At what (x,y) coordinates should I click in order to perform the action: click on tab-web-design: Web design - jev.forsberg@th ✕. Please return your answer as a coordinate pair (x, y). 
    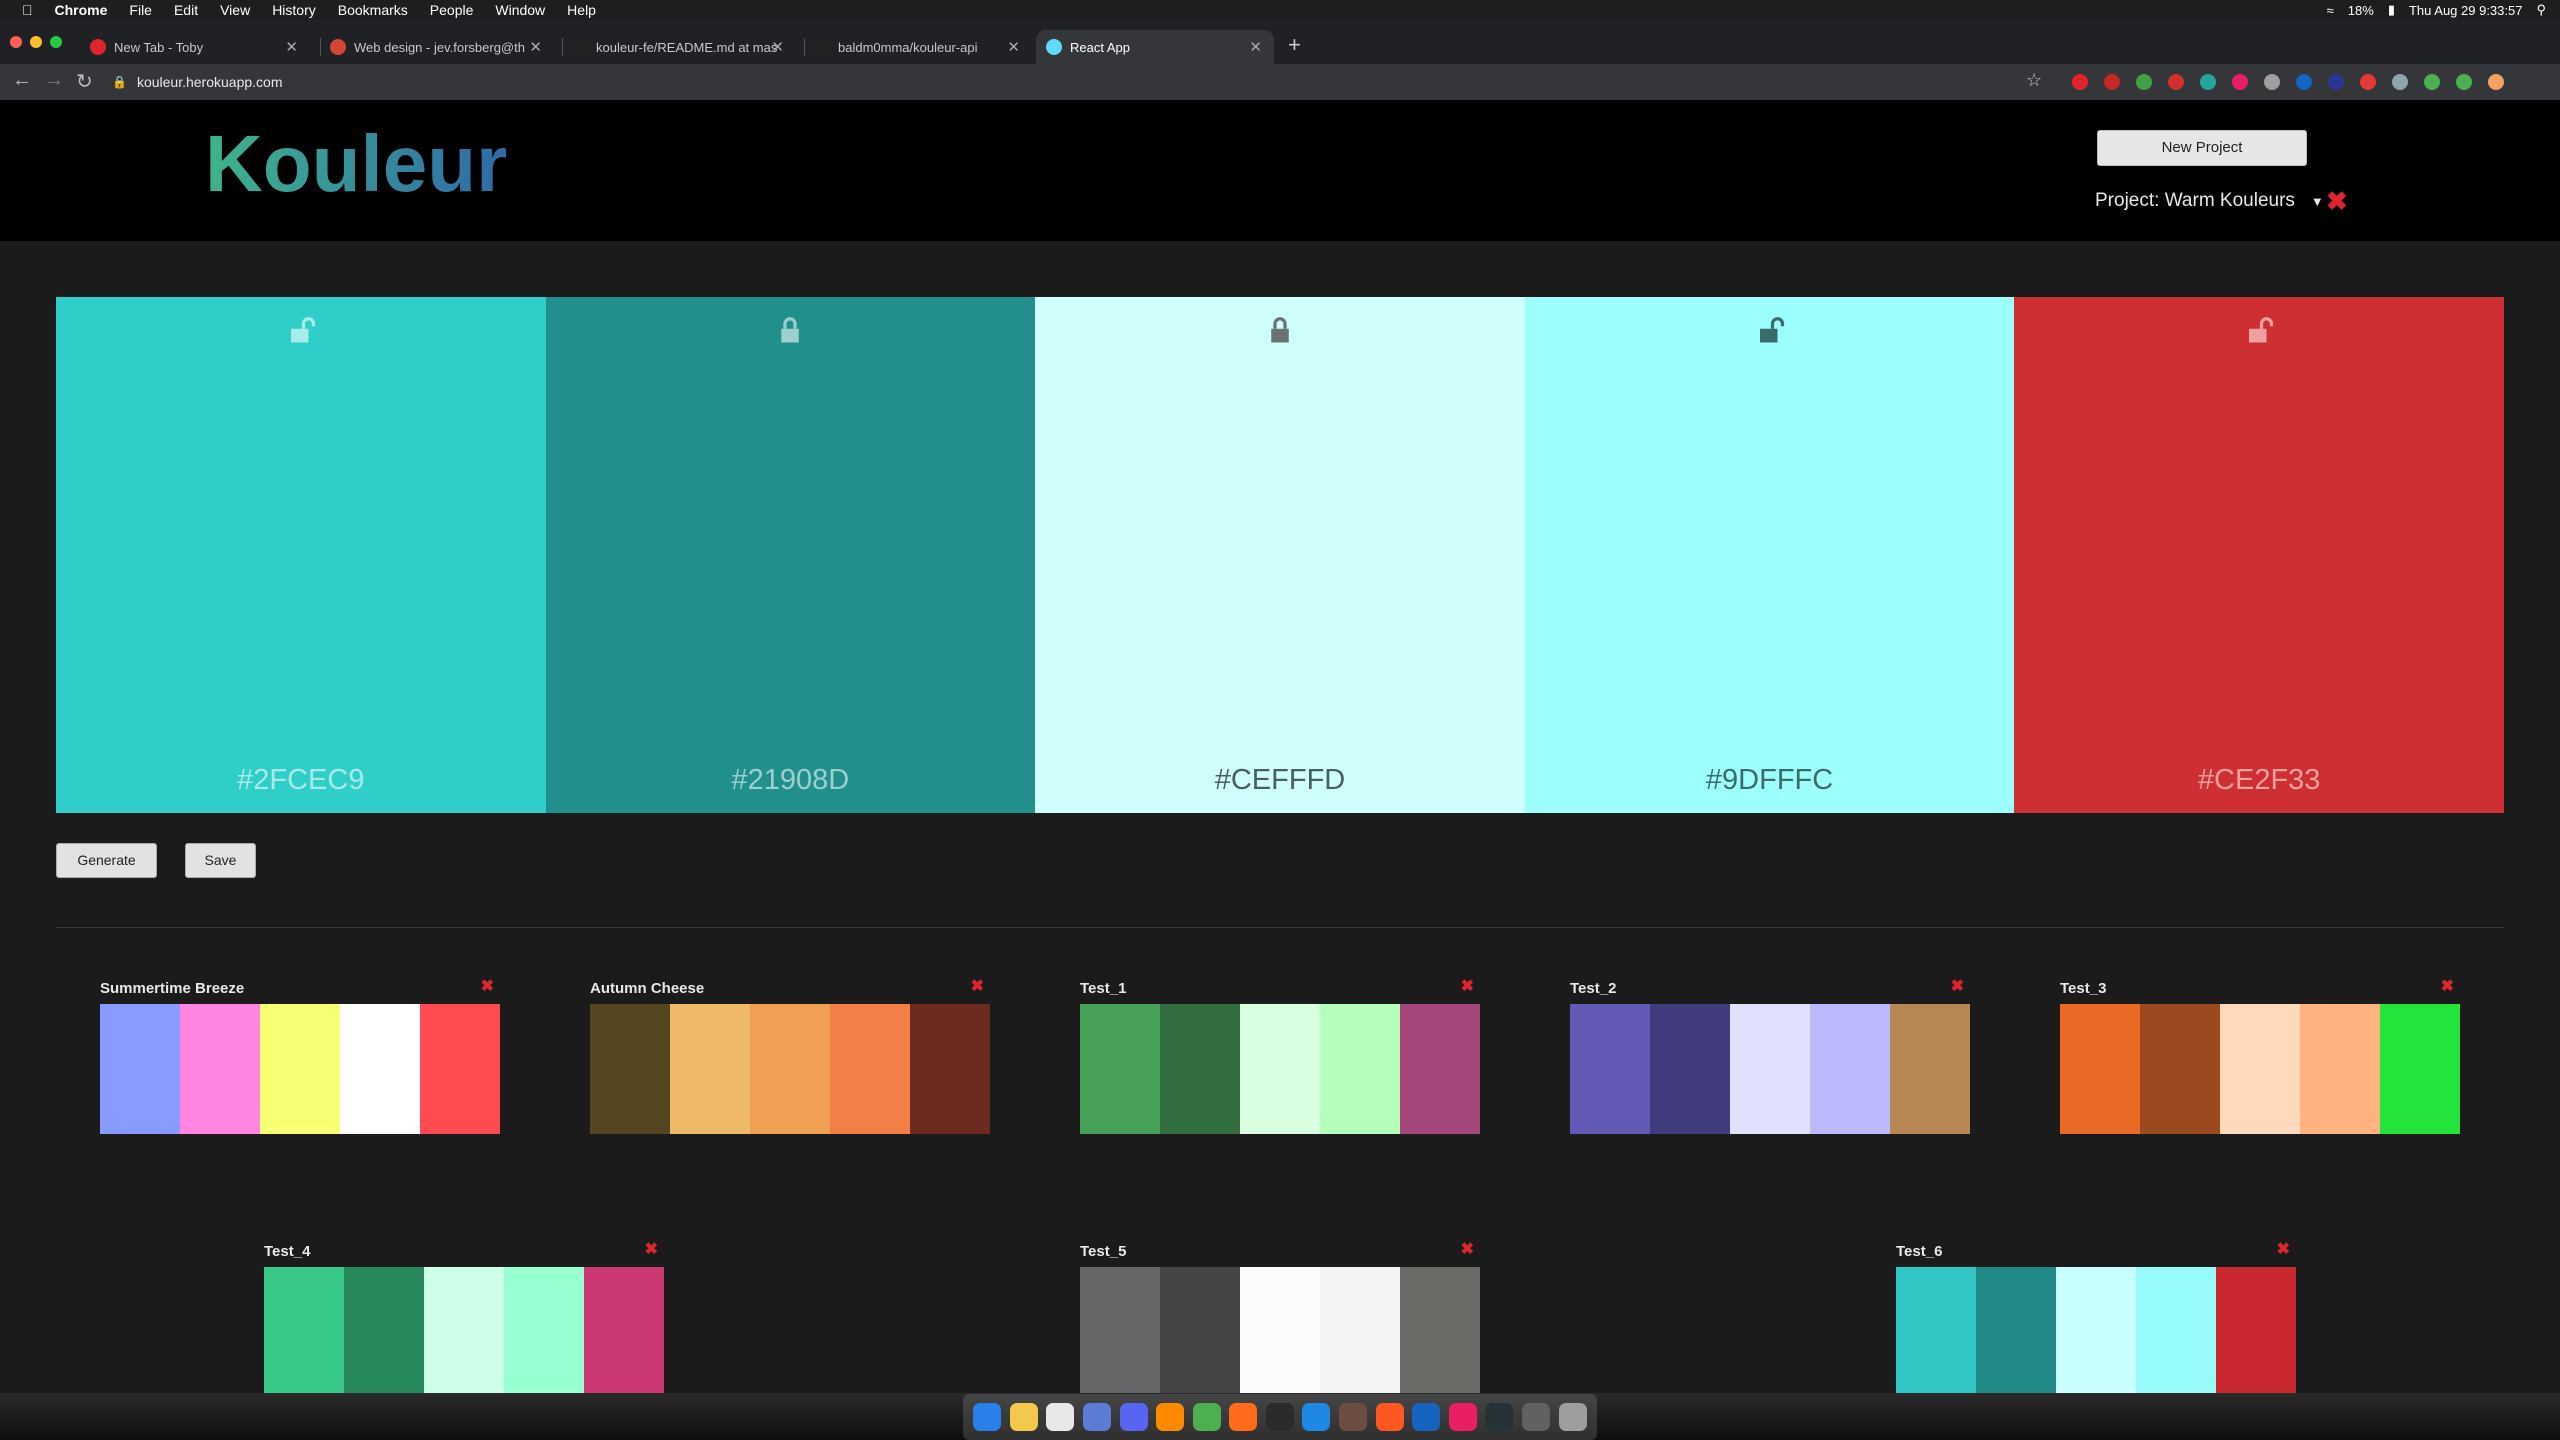
    Looking at the image, I should click on (438, 47).